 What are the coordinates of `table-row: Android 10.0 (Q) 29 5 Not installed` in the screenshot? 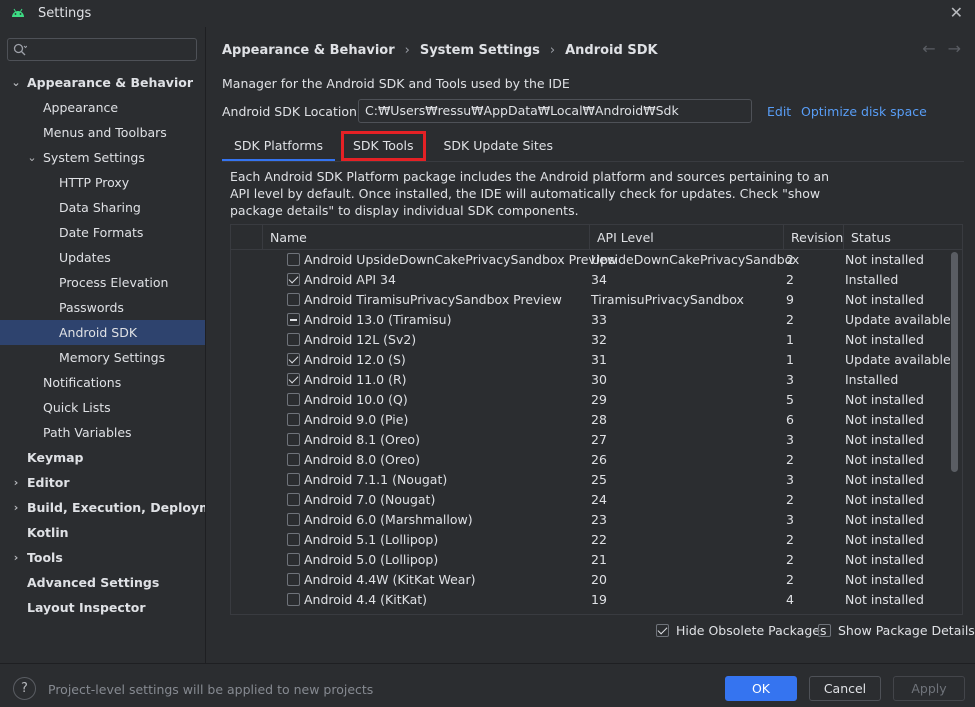 It's located at (587, 400).